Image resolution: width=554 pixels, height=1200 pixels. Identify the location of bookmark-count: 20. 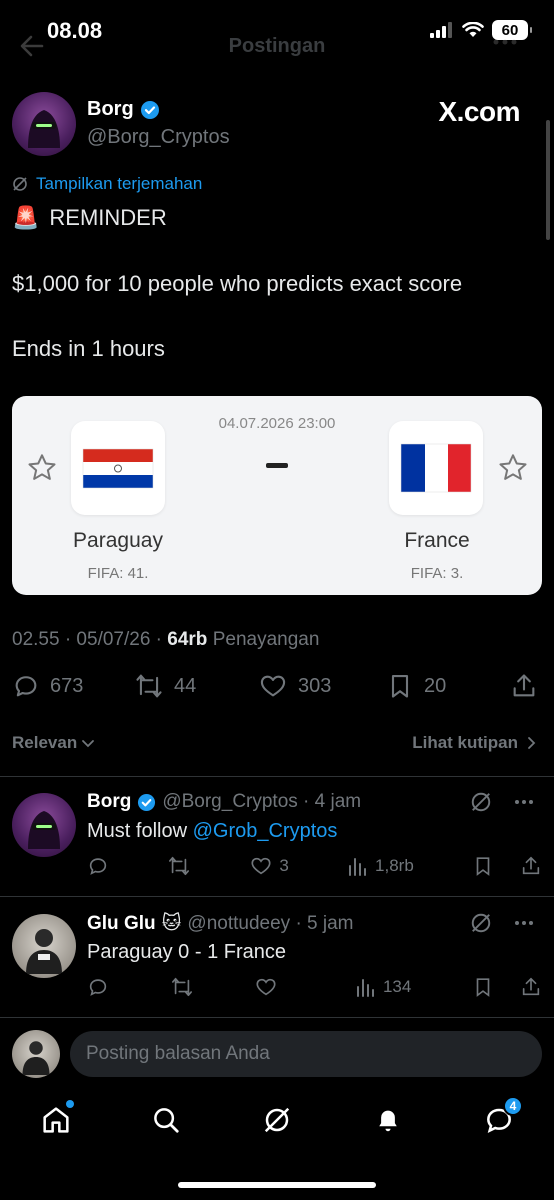
(435, 685).